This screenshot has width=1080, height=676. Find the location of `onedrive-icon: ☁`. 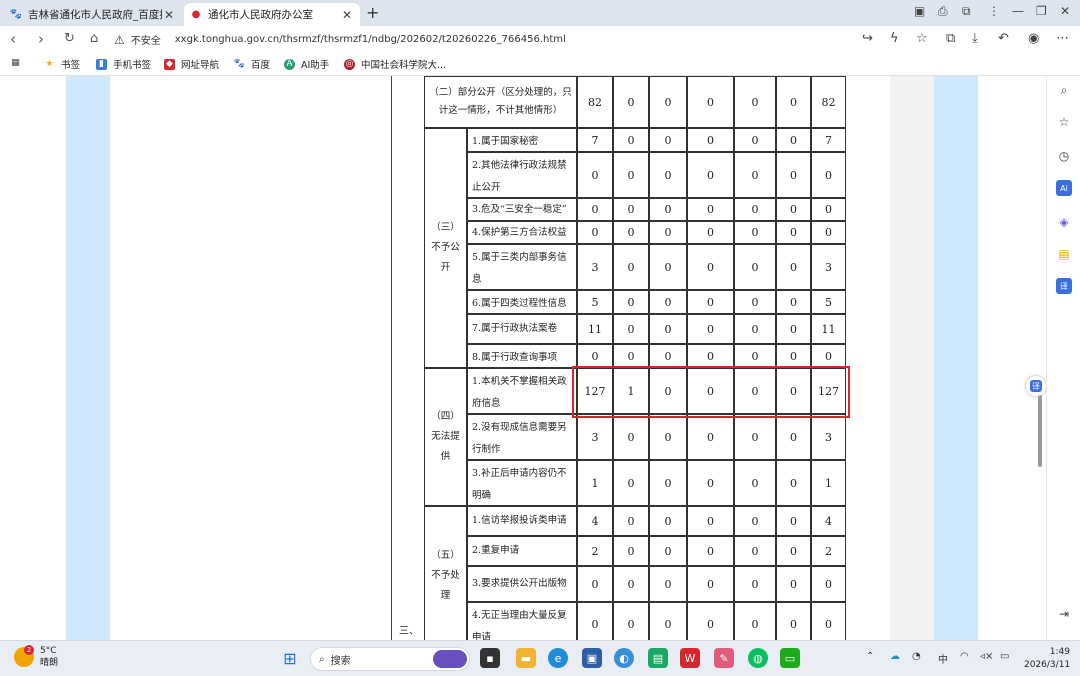

onedrive-icon: ☁ is located at coordinates (895, 656).